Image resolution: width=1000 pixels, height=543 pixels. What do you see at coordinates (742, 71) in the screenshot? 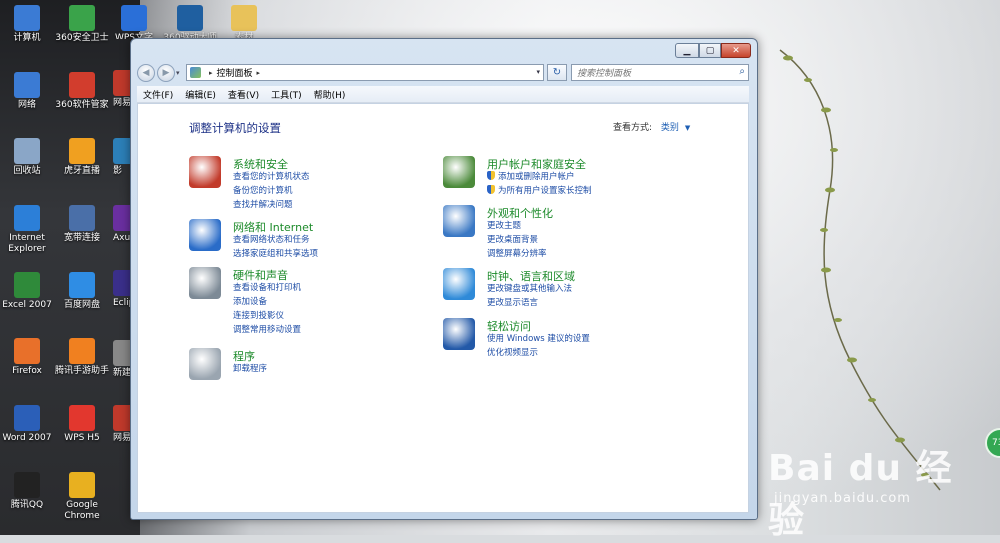
I see `search-icon: ⌕` at bounding box center [742, 71].